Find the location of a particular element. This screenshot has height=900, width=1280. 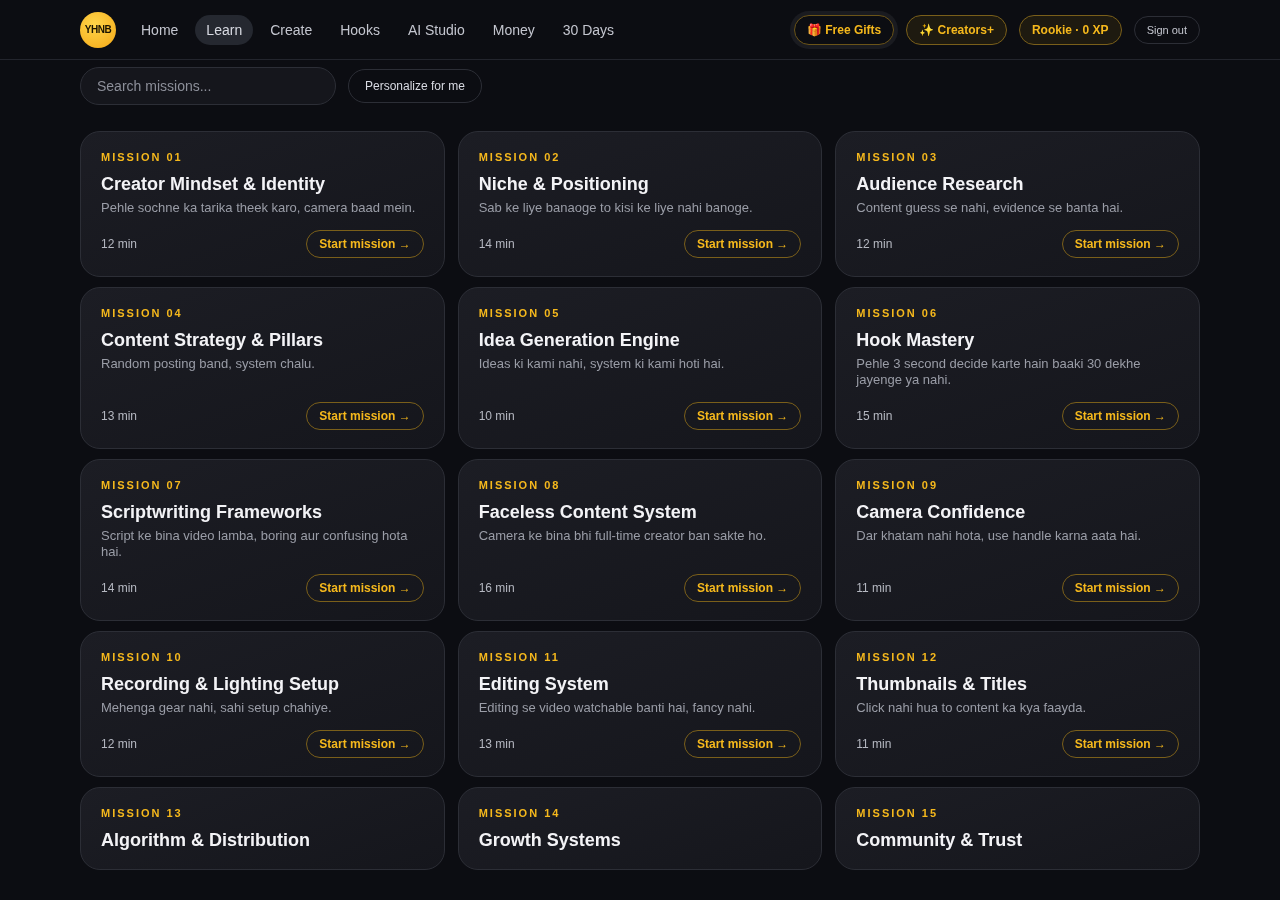

mission-title: Niche & Positioning is located at coordinates (564, 184).